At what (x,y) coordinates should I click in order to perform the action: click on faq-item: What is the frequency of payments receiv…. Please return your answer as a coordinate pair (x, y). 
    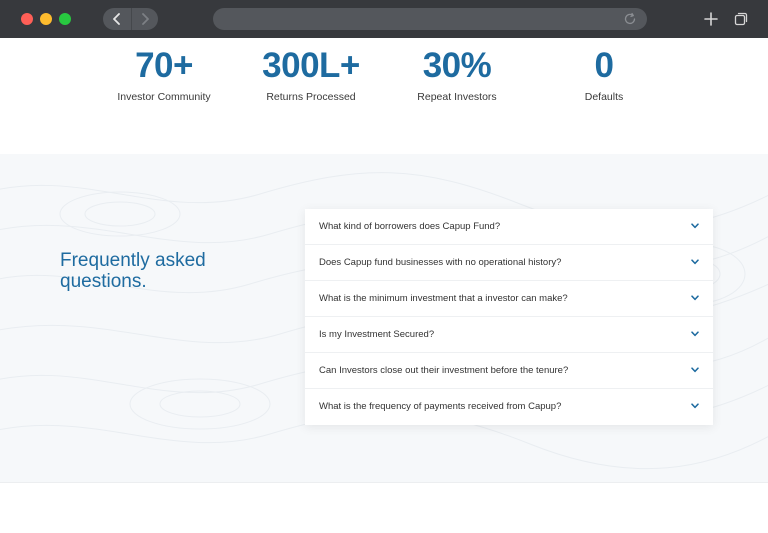
    Looking at the image, I should click on (509, 407).